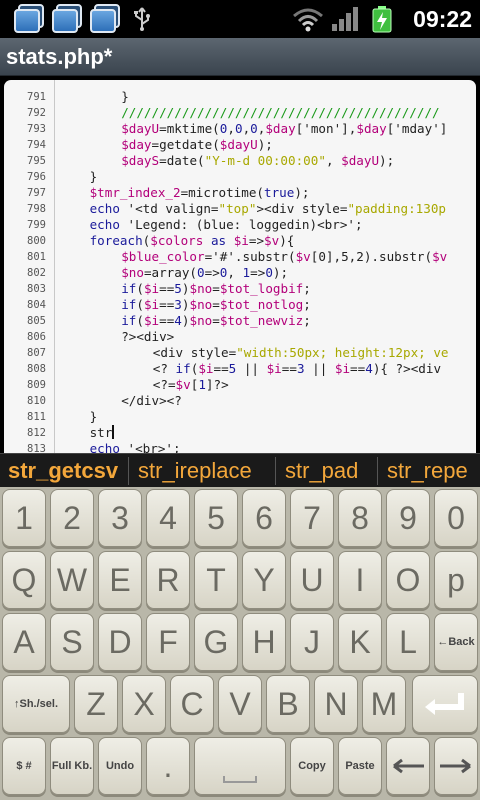 The image size is (480, 800). What do you see at coordinates (384, 704) in the screenshot?
I see `key-m: M` at bounding box center [384, 704].